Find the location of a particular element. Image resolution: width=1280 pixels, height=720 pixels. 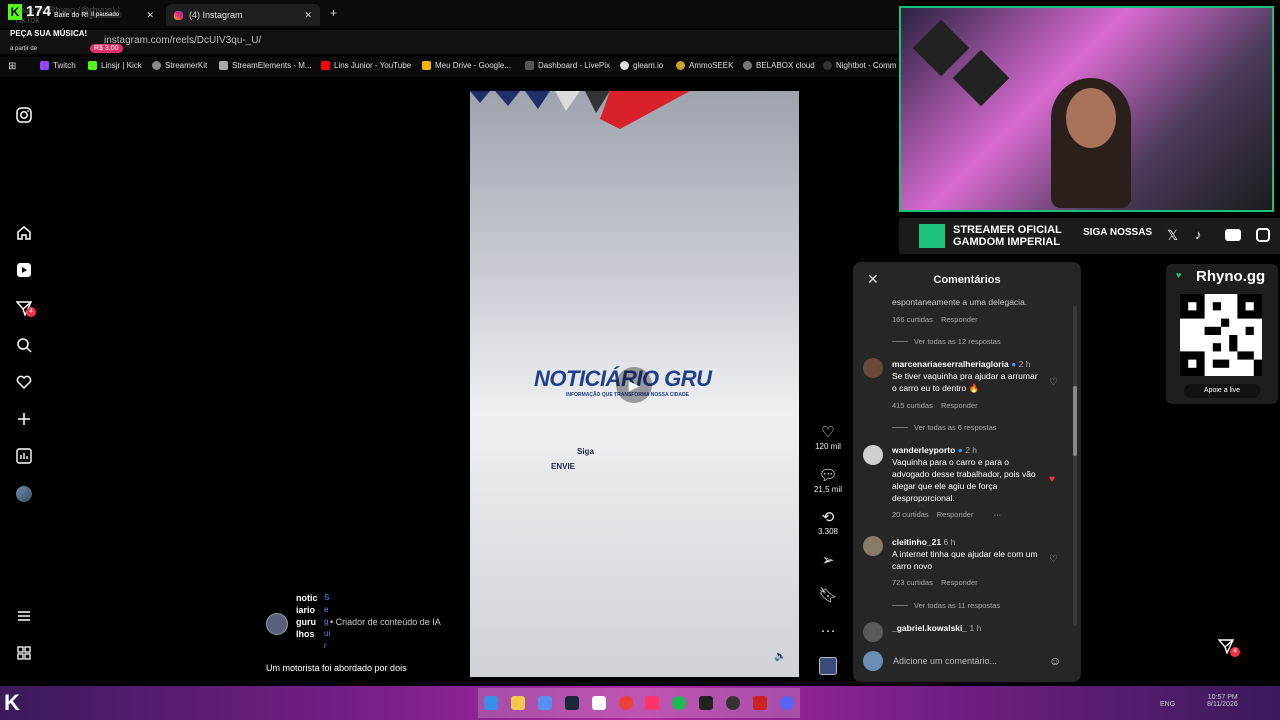

notification-badge: 4 is located at coordinates (31, 312).